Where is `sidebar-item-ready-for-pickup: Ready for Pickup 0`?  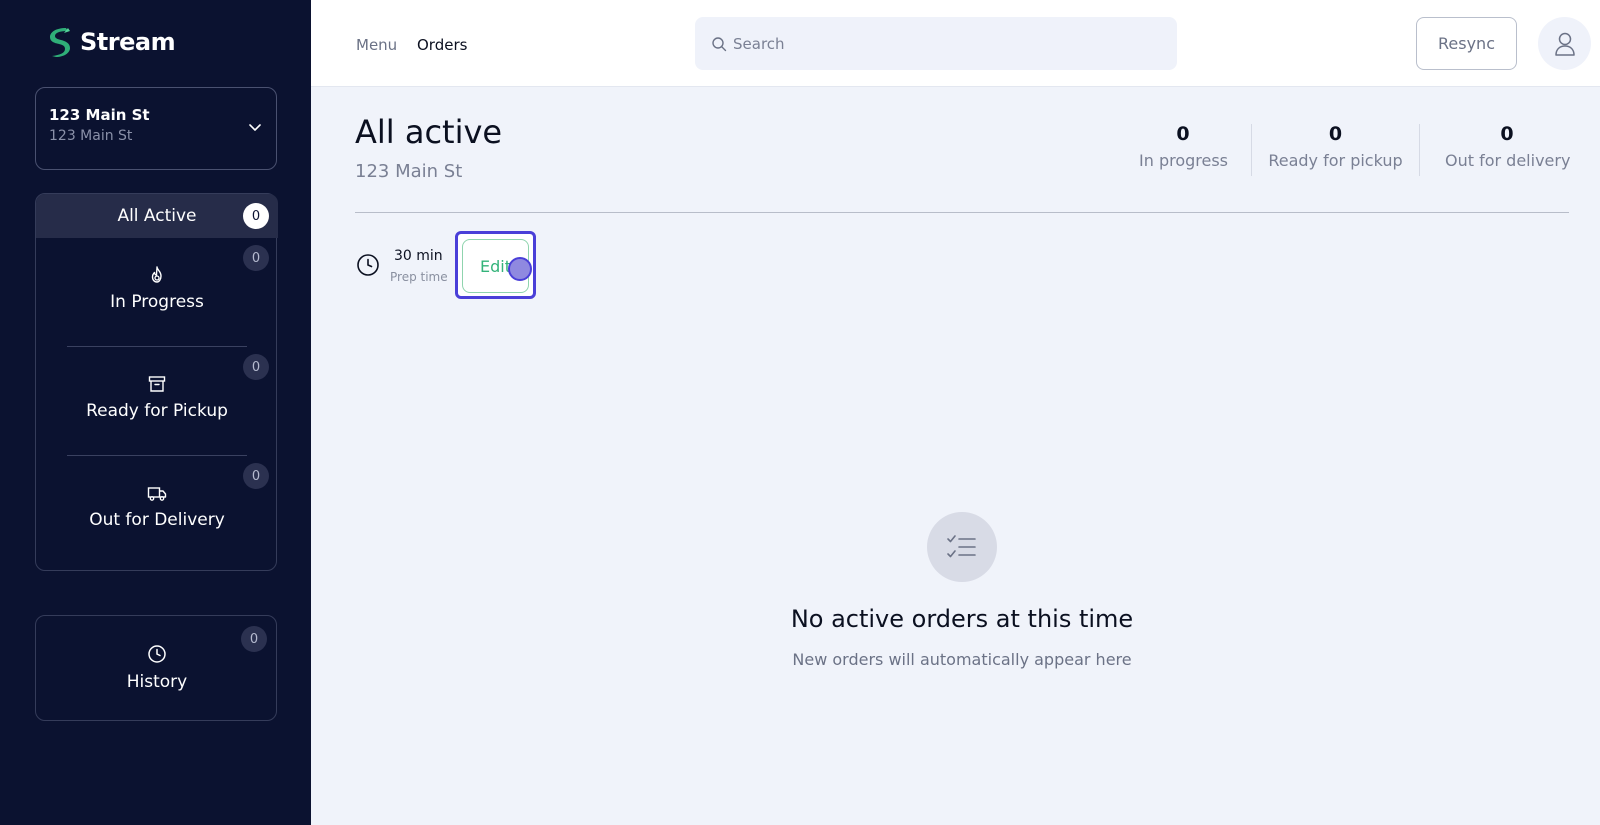 sidebar-item-ready-for-pickup: Ready for Pickup 0 is located at coordinates (157, 400).